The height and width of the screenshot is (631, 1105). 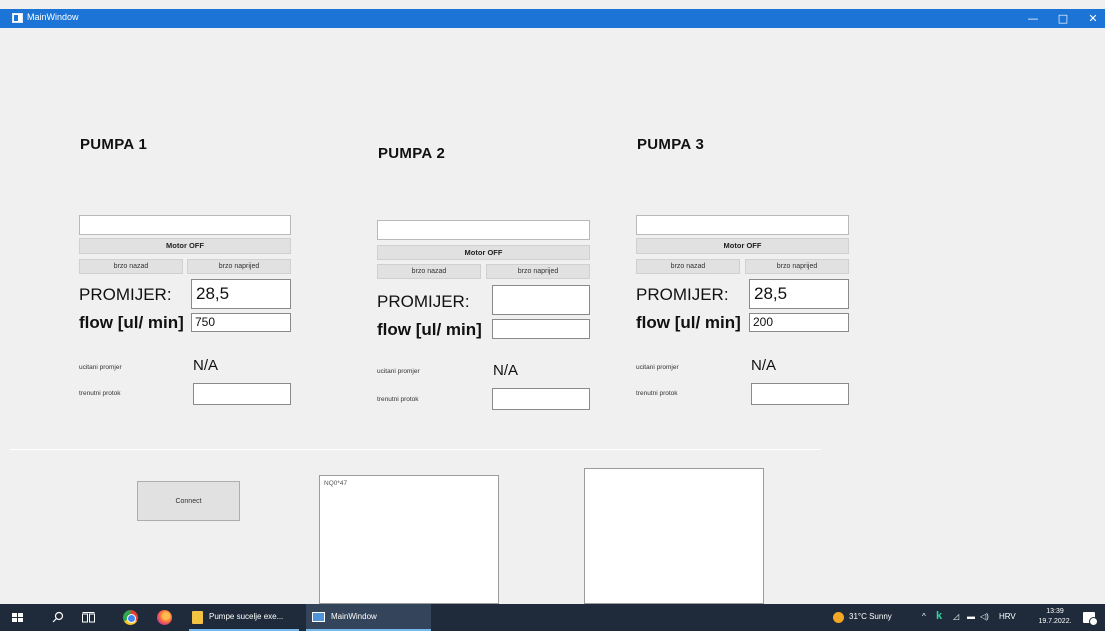 I want to click on pump-2-motor-button: Motor OFF, so click(x=483, y=252).